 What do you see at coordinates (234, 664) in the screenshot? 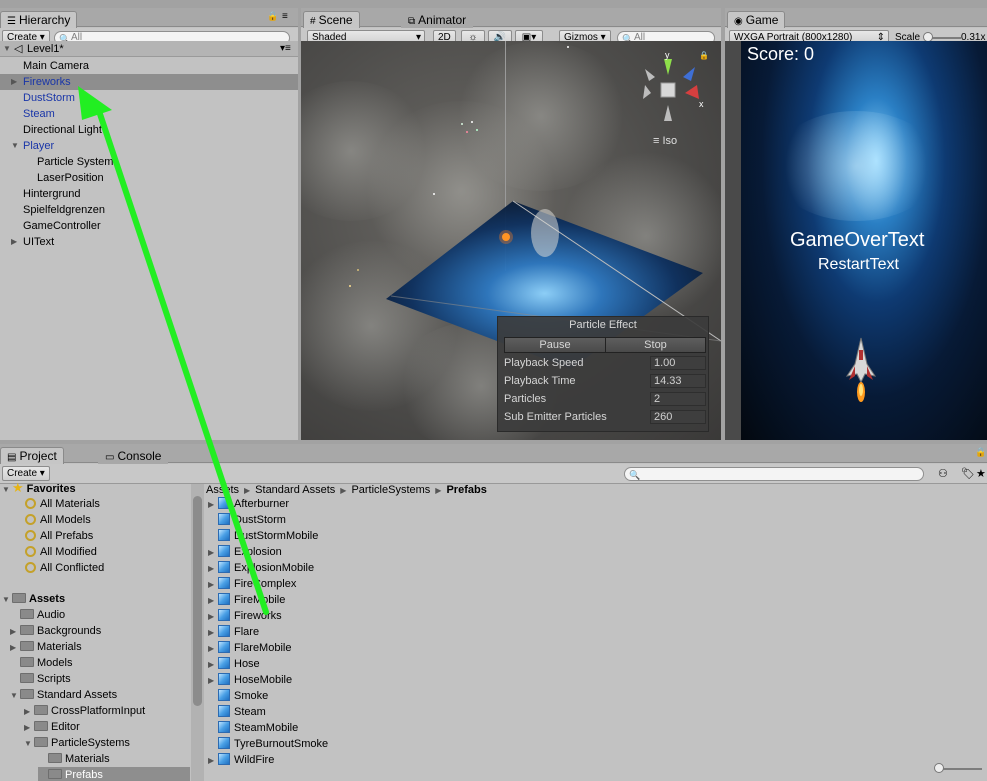
I see `prefab-item: ▶ Hose` at bounding box center [234, 664].